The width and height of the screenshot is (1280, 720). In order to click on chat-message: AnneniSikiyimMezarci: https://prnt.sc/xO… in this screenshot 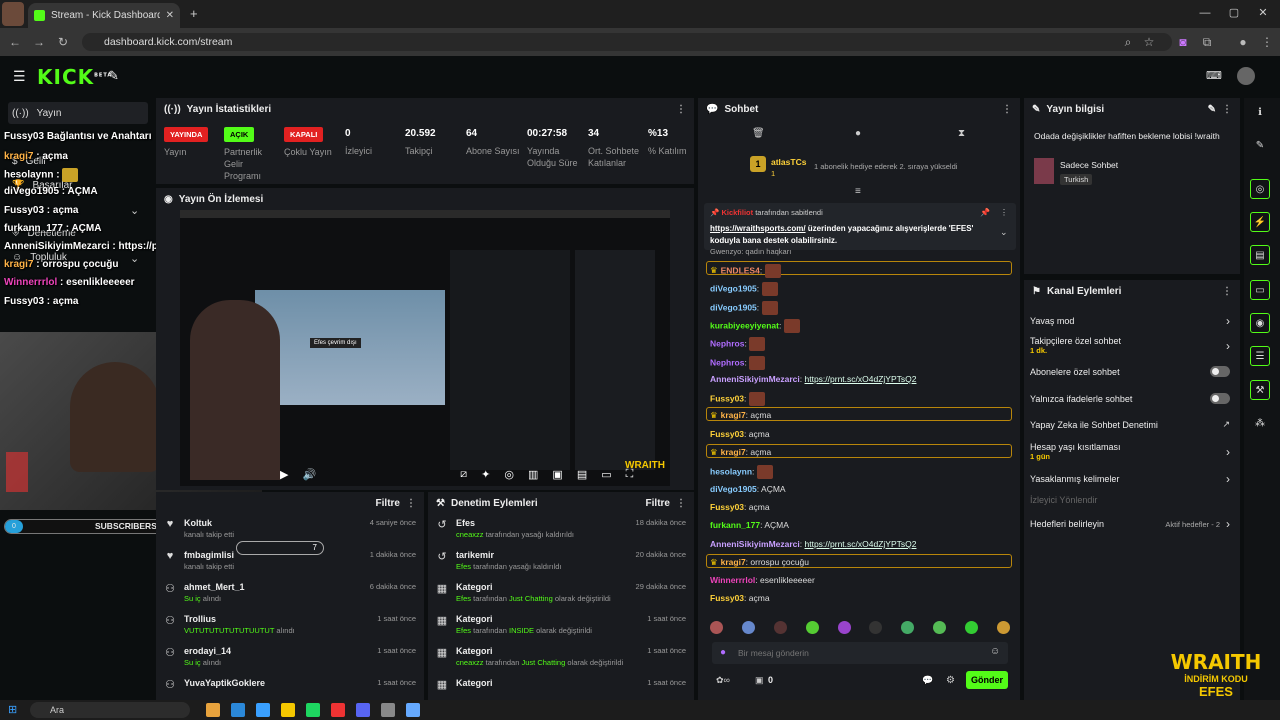, I will do `click(813, 379)`.